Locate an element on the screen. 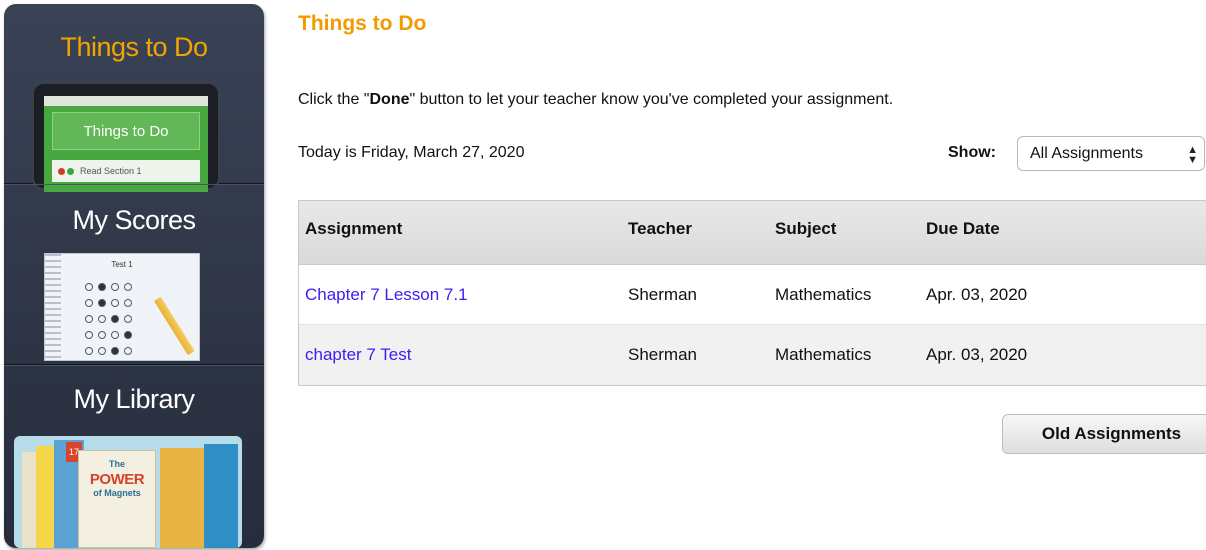  column-header-teacher: Teacher is located at coordinates (660, 229).